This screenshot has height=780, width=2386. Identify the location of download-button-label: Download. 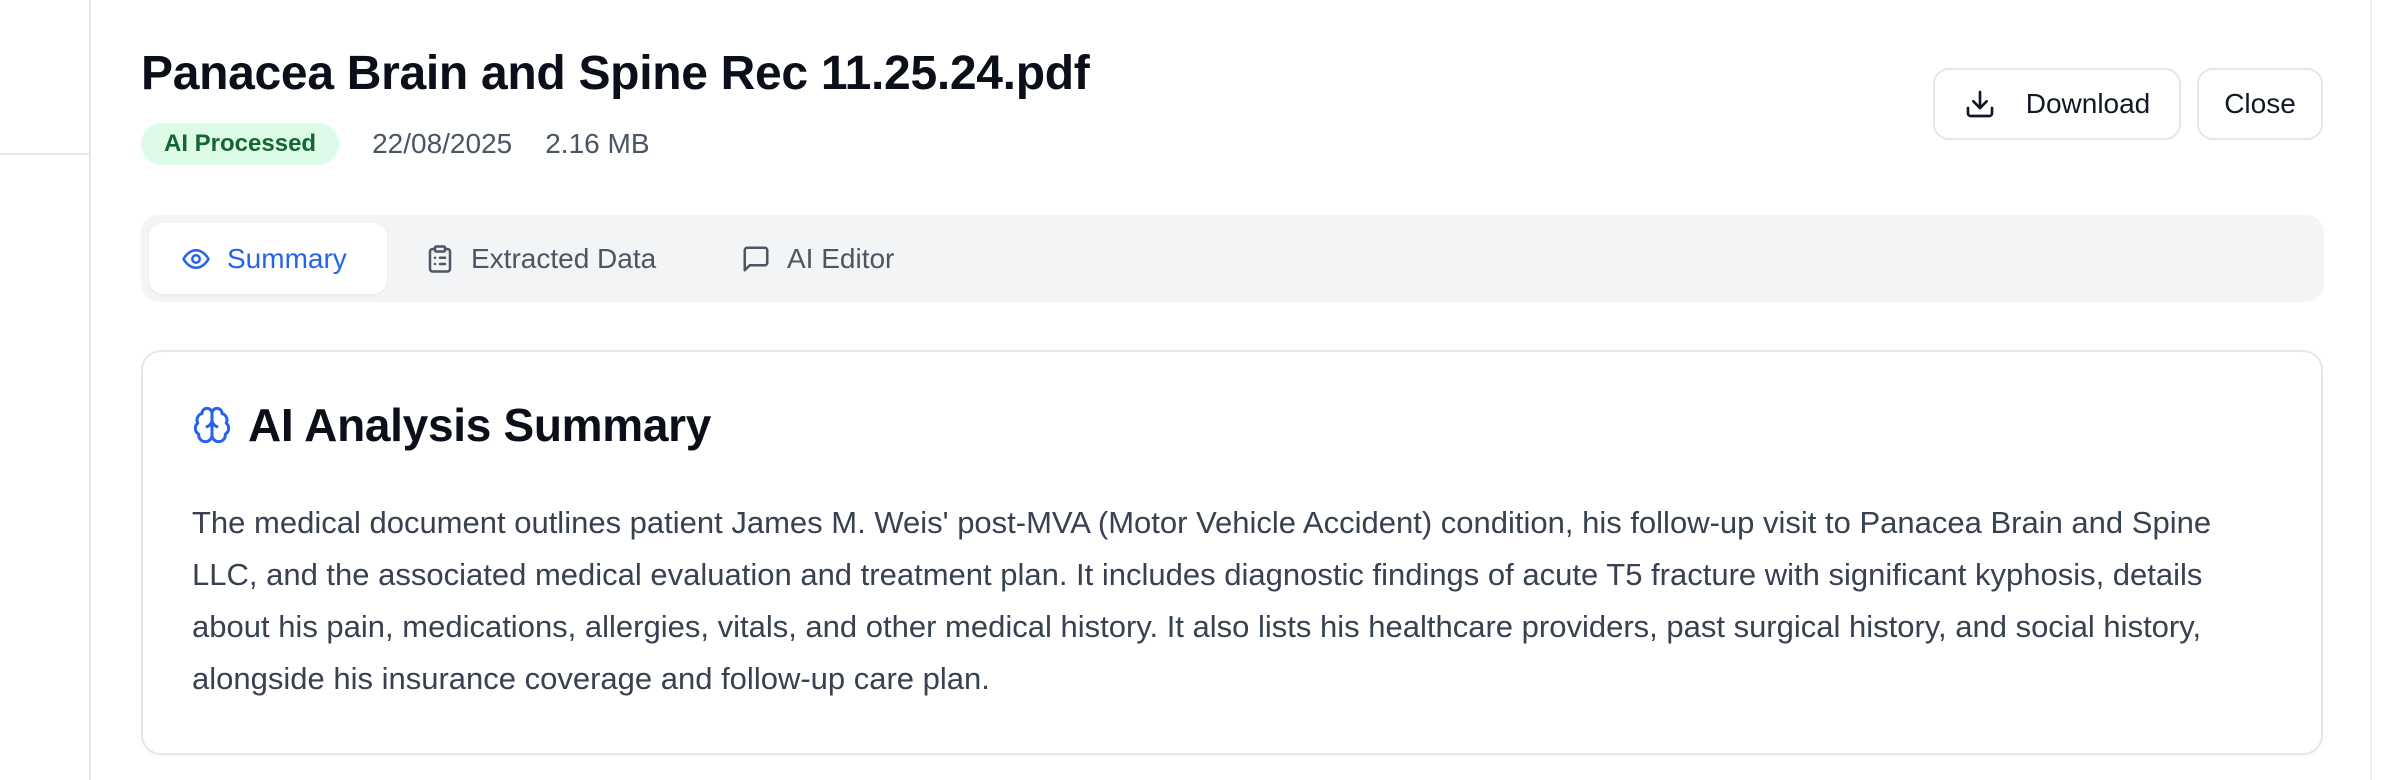
(2088, 103).